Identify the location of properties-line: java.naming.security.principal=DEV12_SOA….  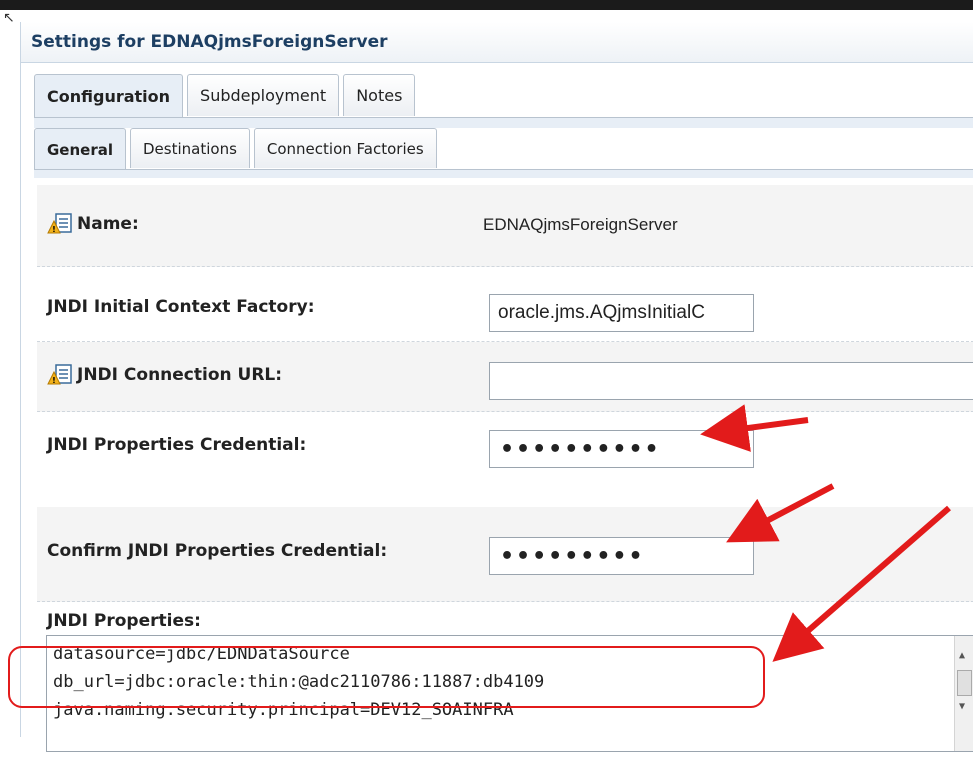
(283, 710).